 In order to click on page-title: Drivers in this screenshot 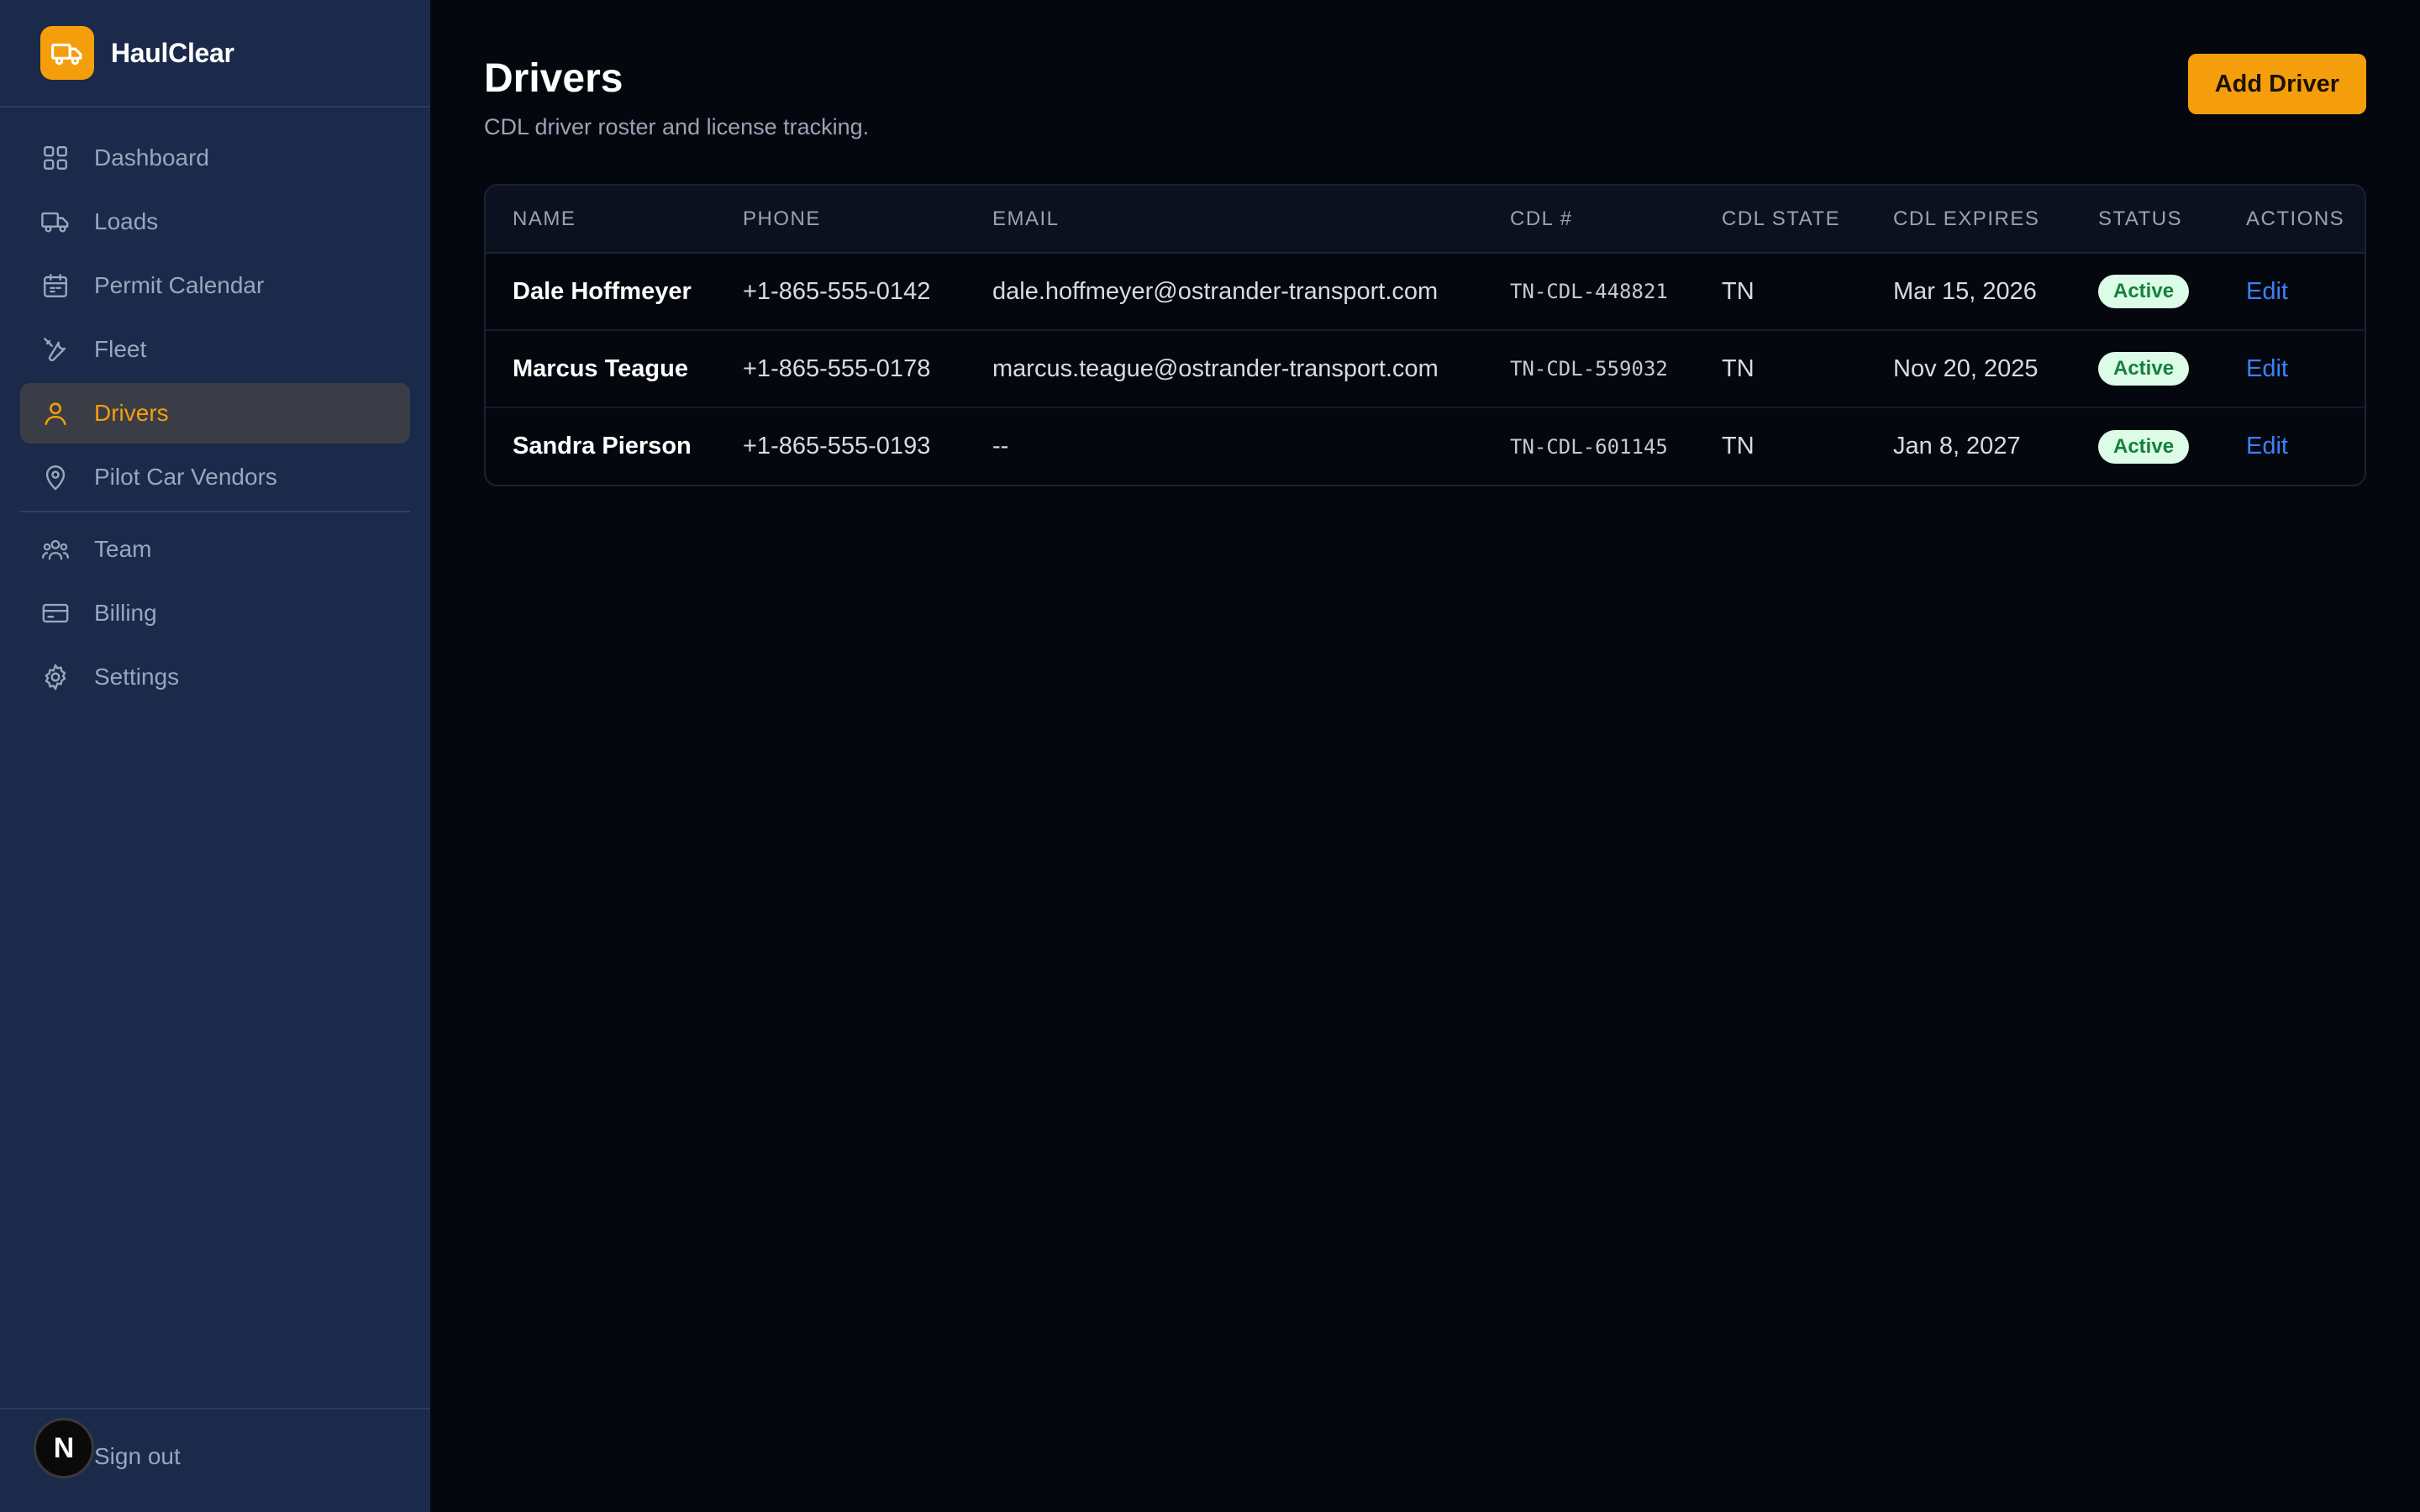, I will do `click(553, 78)`.